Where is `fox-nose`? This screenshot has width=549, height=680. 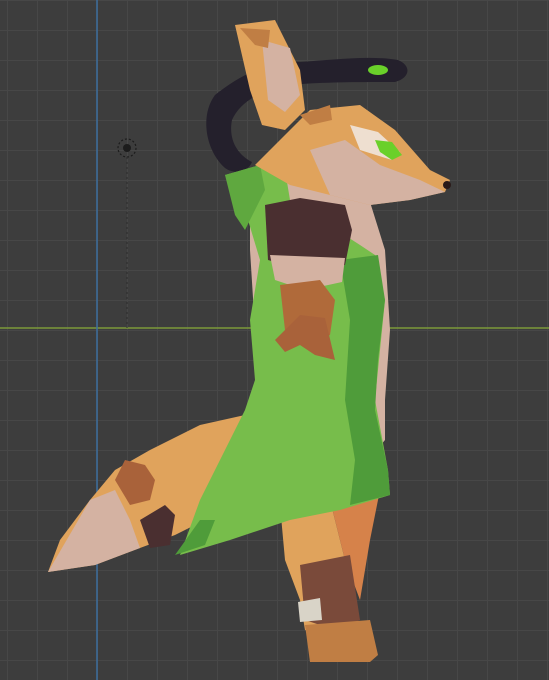
fox-nose is located at coordinates (447, 185).